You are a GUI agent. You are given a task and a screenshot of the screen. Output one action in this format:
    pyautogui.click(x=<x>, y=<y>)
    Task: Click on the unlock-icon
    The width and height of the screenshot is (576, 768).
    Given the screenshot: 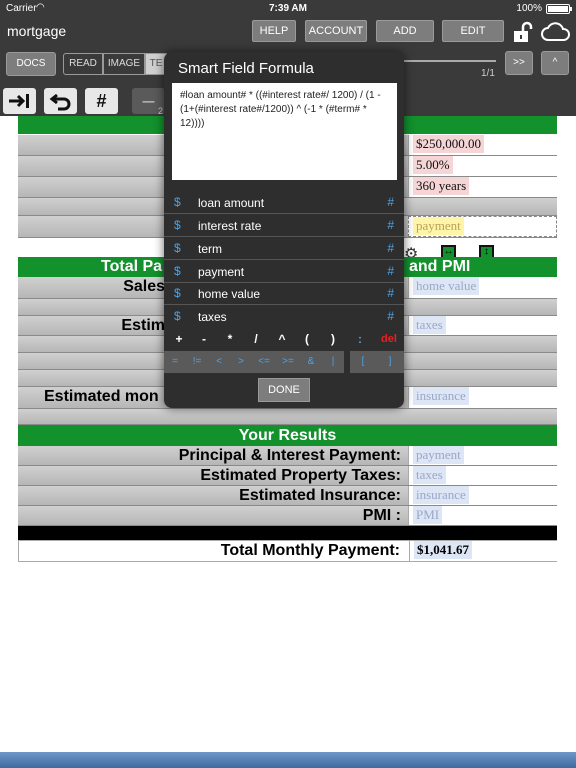 What is the action you would take?
    pyautogui.click(x=522, y=34)
    